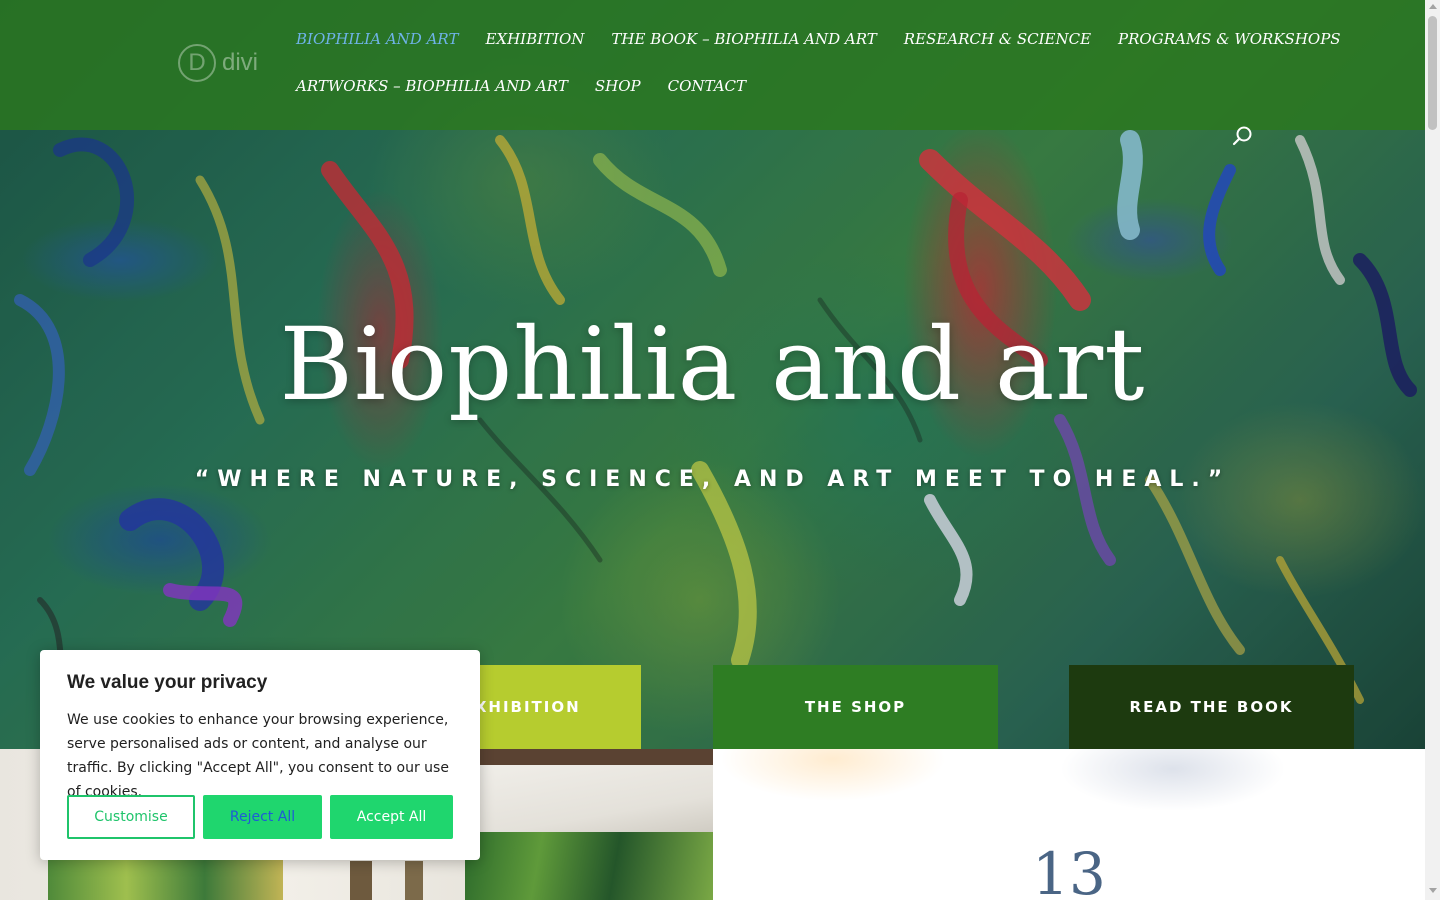 This screenshot has height=900, width=1440. What do you see at coordinates (240, 62) in the screenshot?
I see `logo-wordmark: divi` at bounding box center [240, 62].